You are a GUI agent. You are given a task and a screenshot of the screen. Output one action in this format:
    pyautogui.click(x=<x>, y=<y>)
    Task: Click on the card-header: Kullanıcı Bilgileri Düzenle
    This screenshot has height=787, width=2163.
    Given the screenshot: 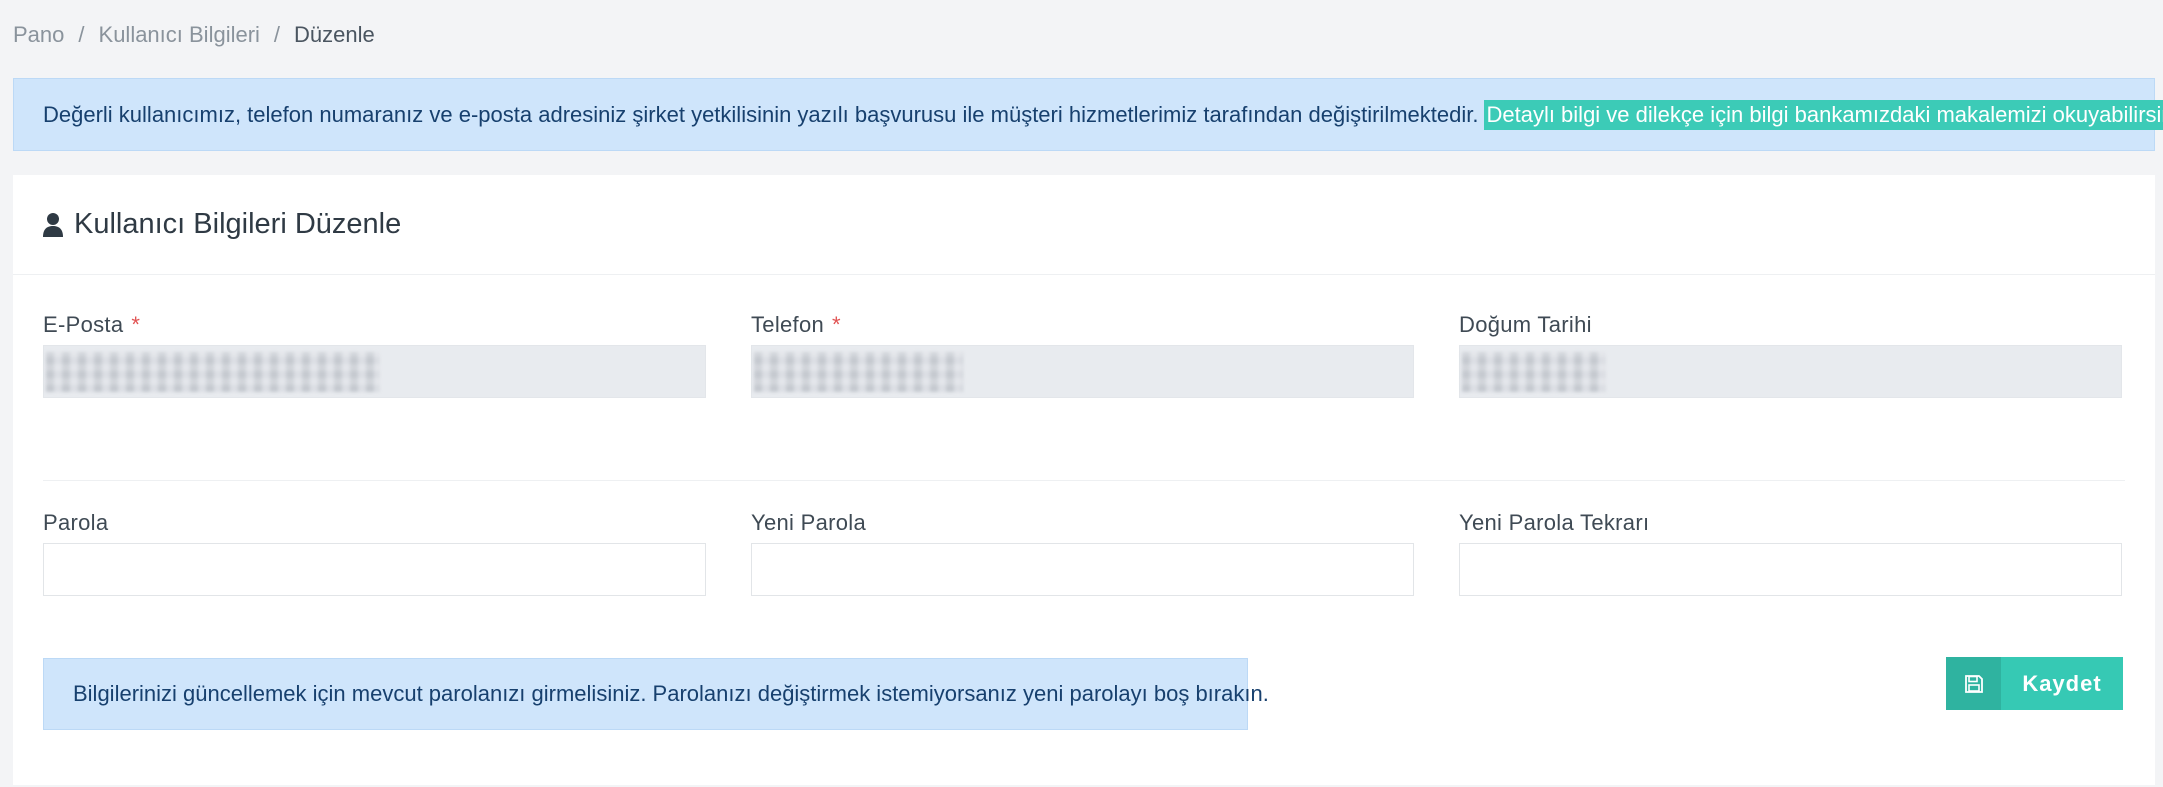 What is the action you would take?
    pyautogui.click(x=1084, y=225)
    